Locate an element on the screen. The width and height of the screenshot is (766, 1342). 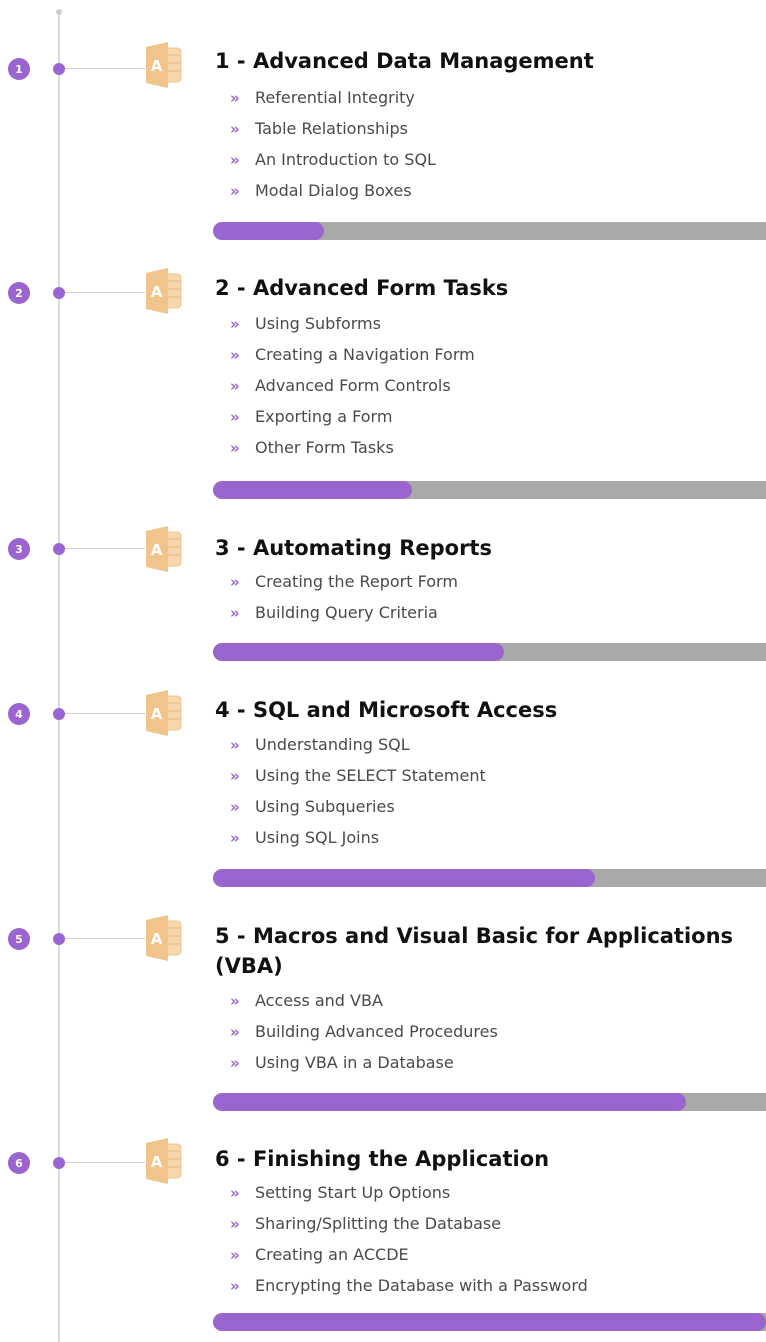
timeline-start-dot is located at coordinates (59, 12).